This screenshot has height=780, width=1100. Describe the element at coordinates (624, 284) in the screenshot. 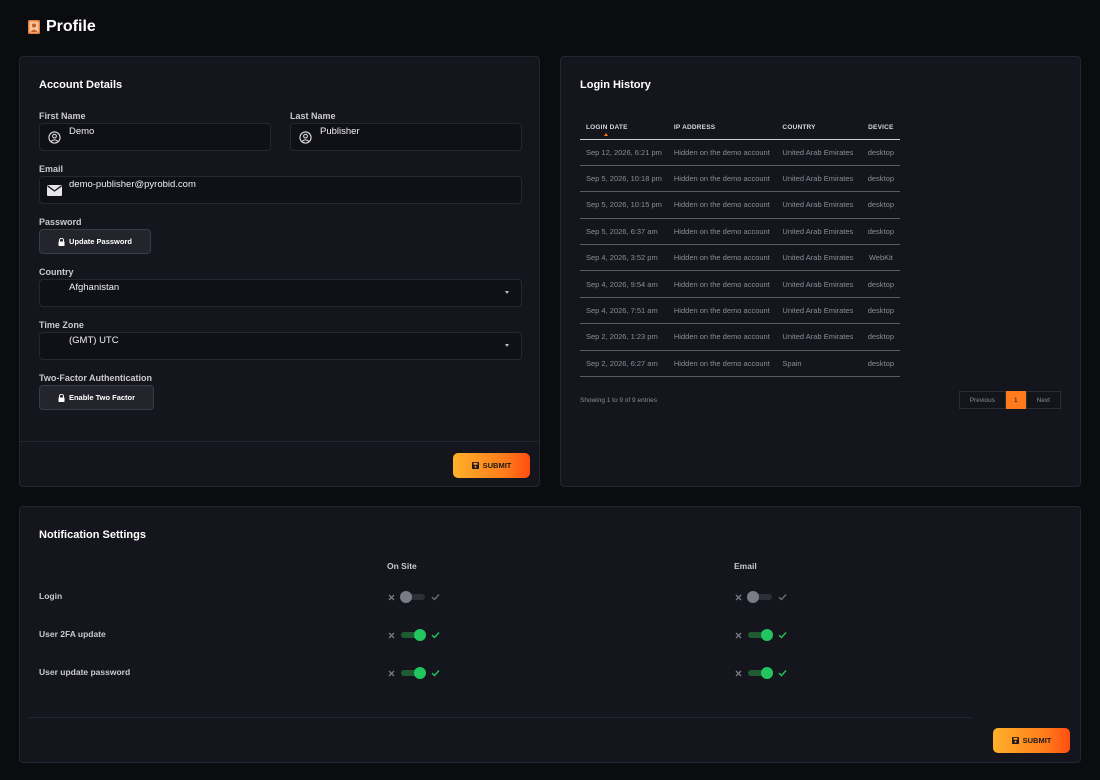

I see `login-date-cell: Sep 4, 2026, 9:54 am` at that location.